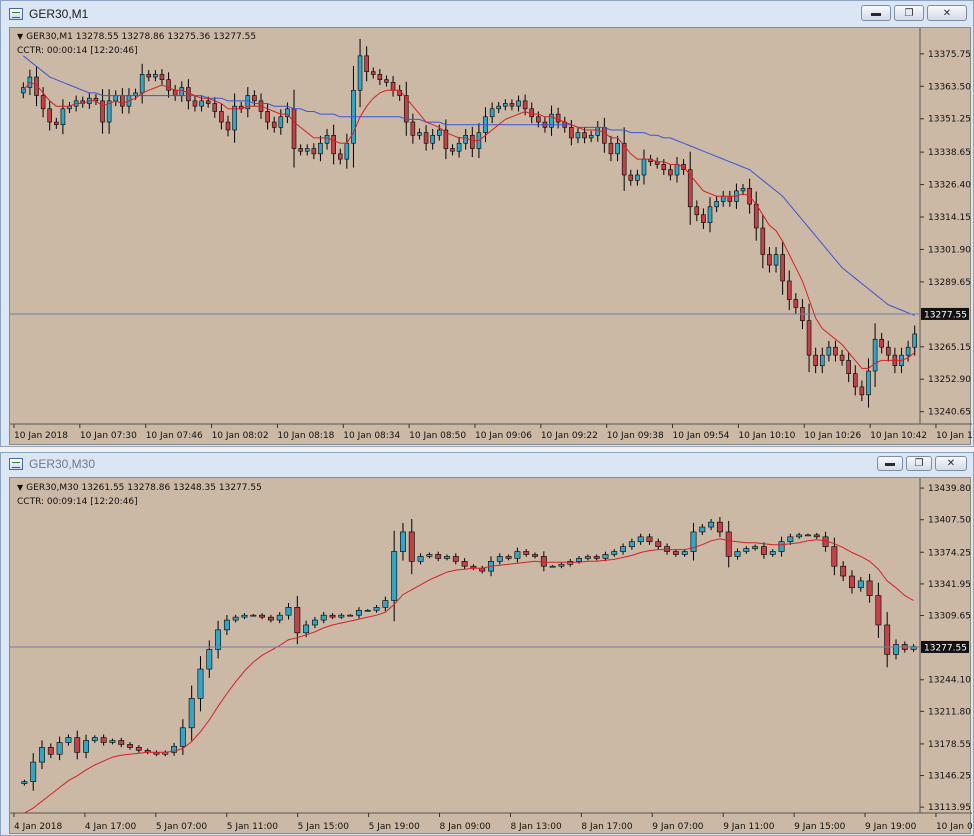  Describe the element at coordinates (240, 436) in the screenshot. I see `time-tick-label: 10 Jan 08:02` at that location.